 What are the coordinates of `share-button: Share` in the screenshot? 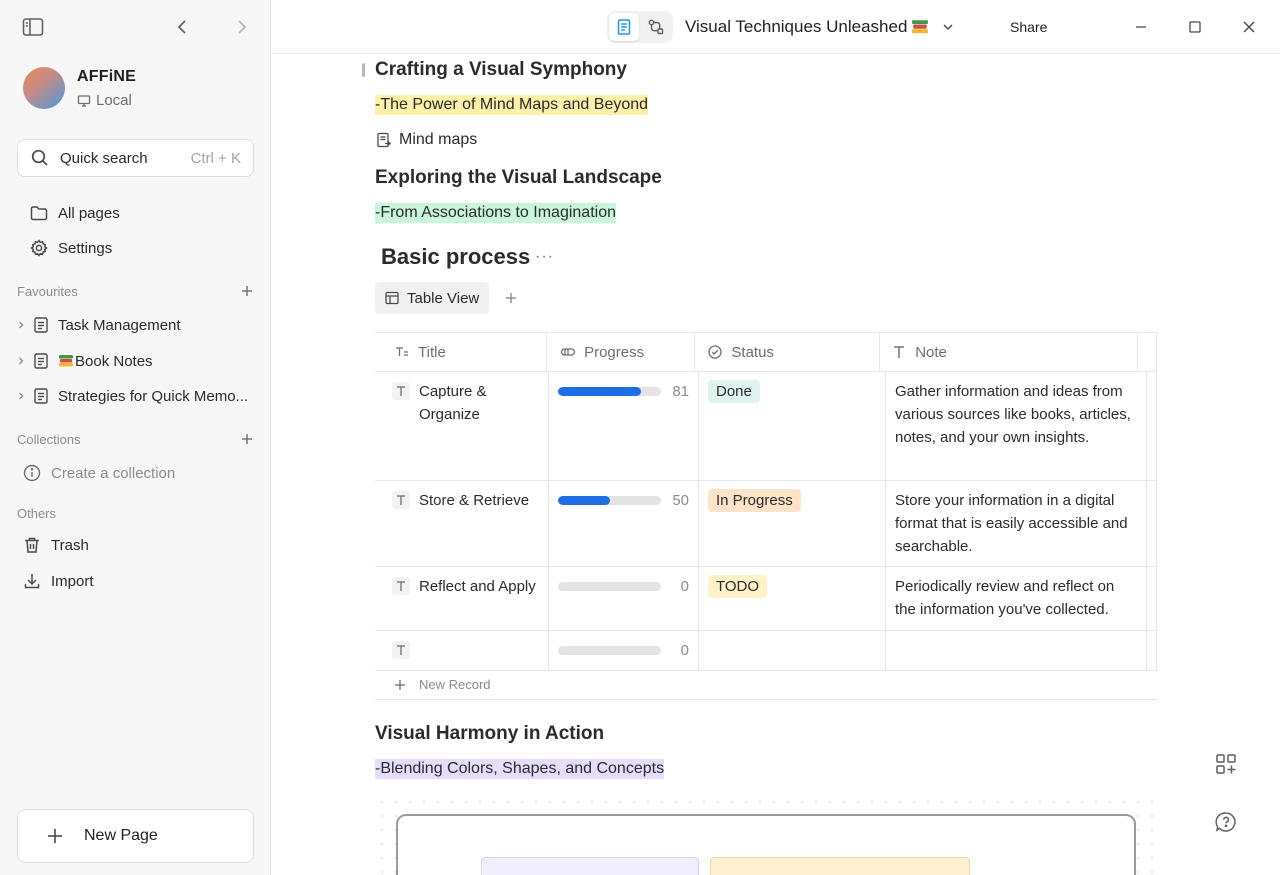 It's located at (1028, 27).